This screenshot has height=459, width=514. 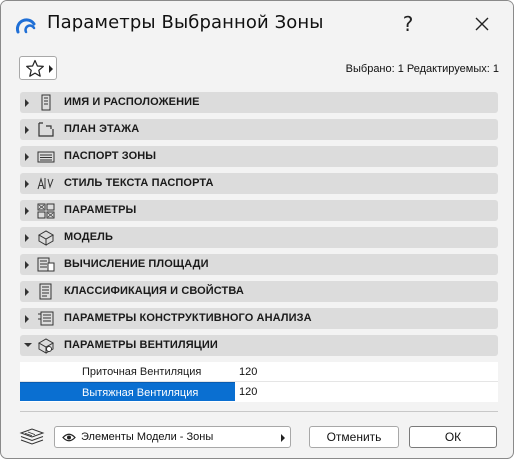 What do you see at coordinates (46, 129) in the screenshot?
I see `floor-plan-icon` at bounding box center [46, 129].